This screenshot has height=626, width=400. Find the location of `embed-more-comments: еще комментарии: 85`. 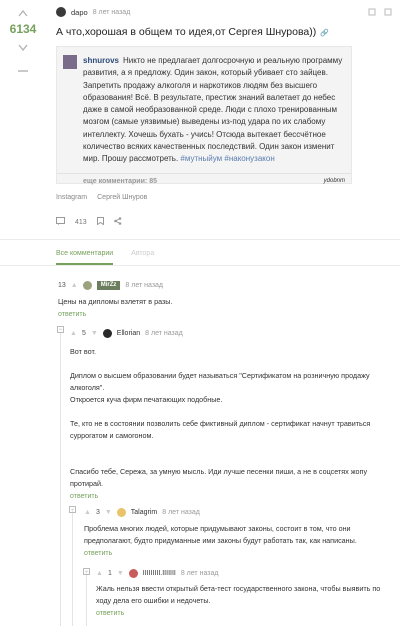

embed-more-comments: еще комментарии: 85 is located at coordinates (120, 181).